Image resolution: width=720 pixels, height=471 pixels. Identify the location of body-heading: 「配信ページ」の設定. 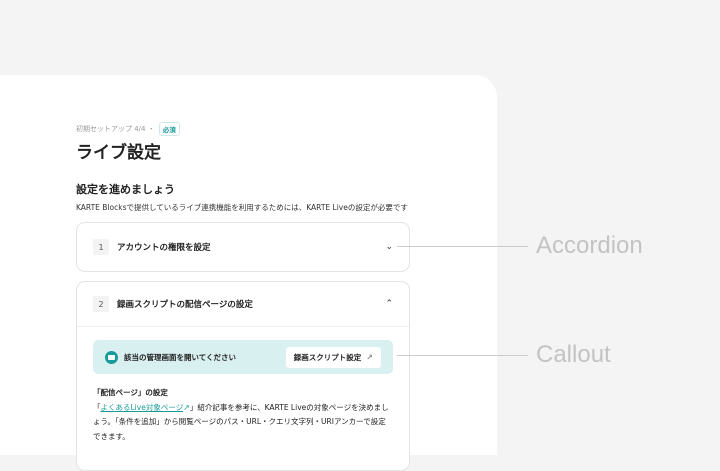
(130, 392).